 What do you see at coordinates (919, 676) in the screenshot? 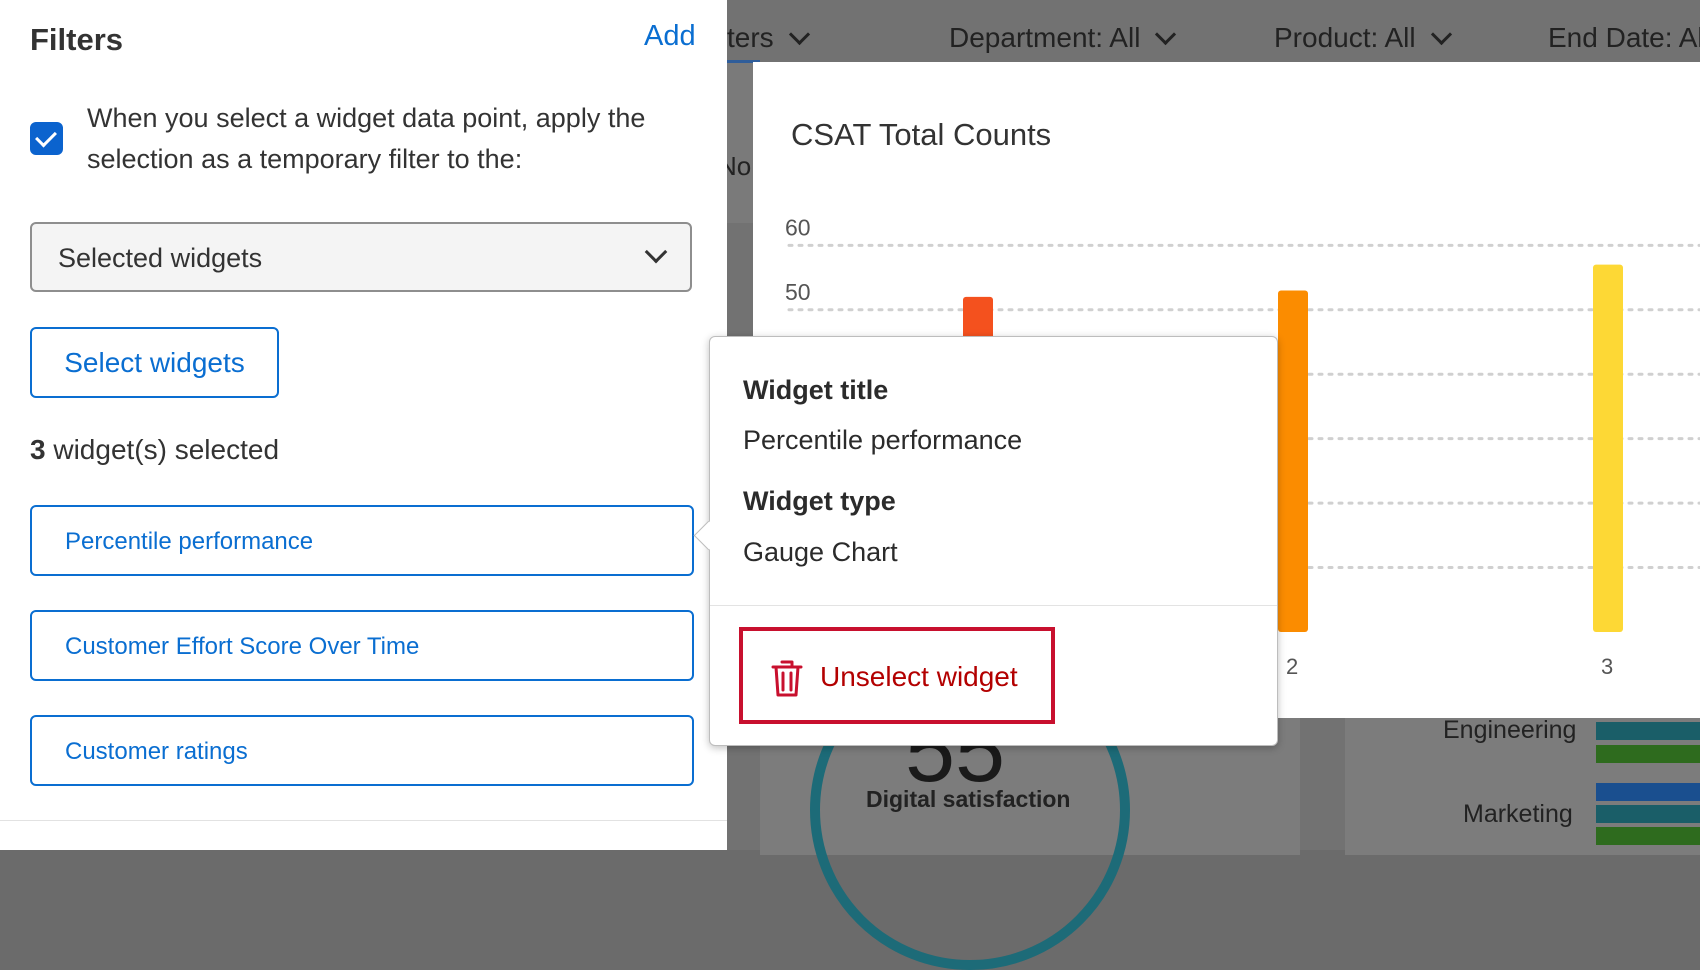
I see `unselect-widget-label: Unselect widget` at bounding box center [919, 676].